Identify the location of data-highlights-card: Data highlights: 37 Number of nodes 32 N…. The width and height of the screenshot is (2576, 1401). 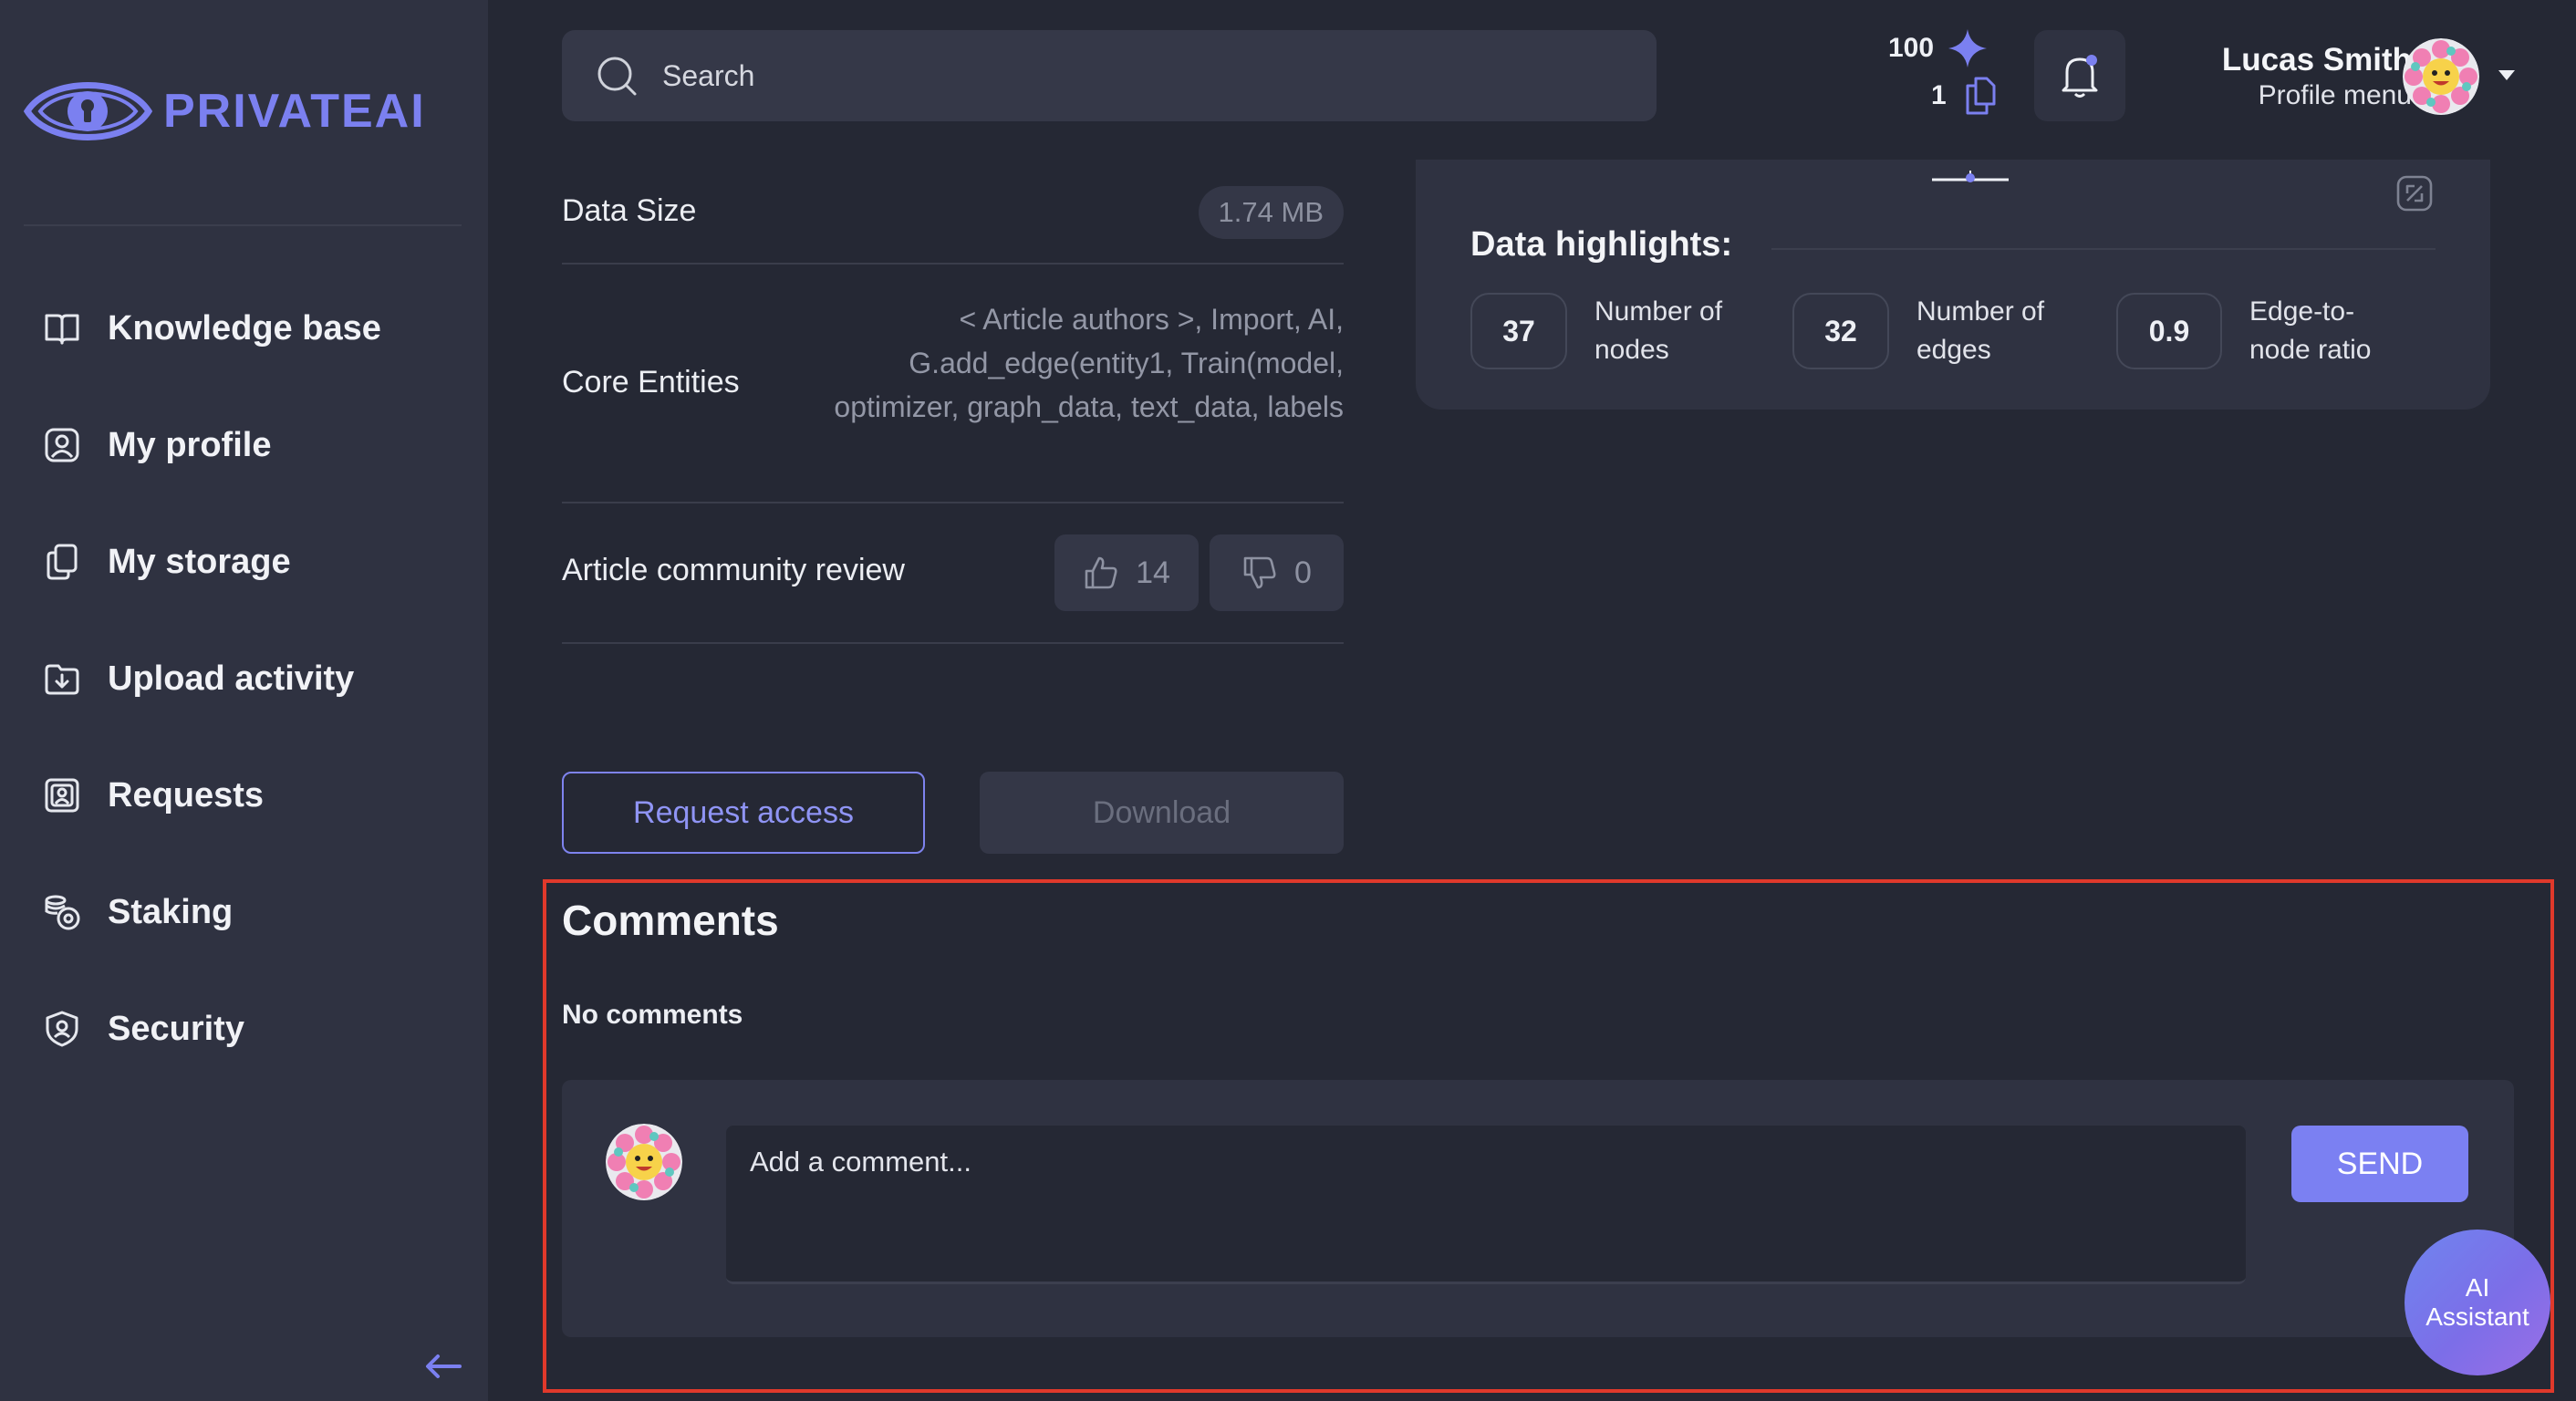
(1953, 285).